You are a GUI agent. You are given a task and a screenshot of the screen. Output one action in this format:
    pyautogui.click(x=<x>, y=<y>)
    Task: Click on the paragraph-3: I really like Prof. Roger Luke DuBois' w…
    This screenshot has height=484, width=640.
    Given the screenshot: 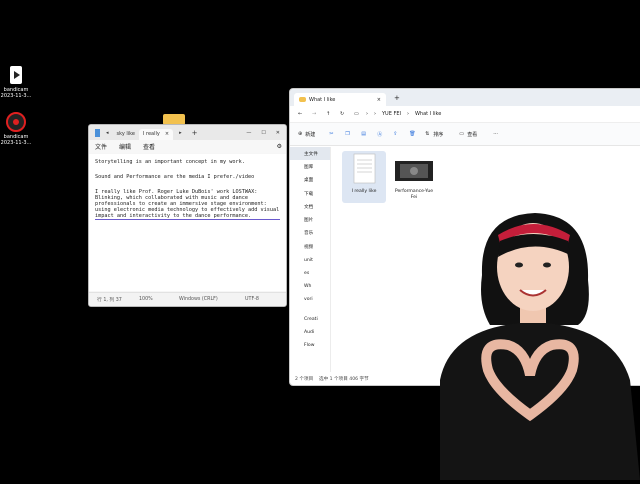 What is the action you would take?
    pyautogui.click(x=189, y=204)
    